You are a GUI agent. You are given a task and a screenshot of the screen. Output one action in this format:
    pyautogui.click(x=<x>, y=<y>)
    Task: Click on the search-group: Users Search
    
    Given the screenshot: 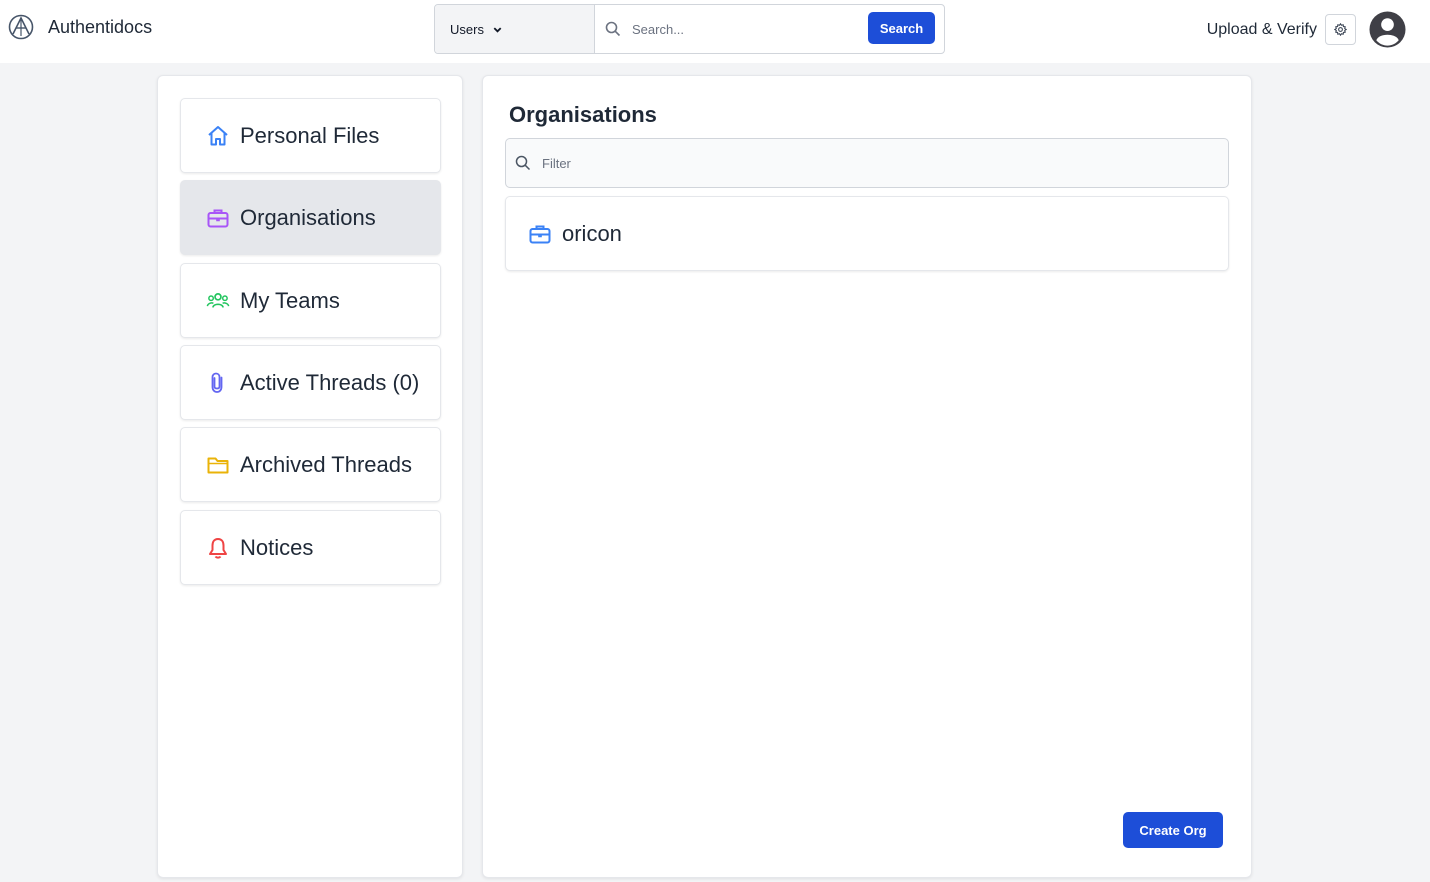 What is the action you would take?
    pyautogui.click(x=689, y=29)
    